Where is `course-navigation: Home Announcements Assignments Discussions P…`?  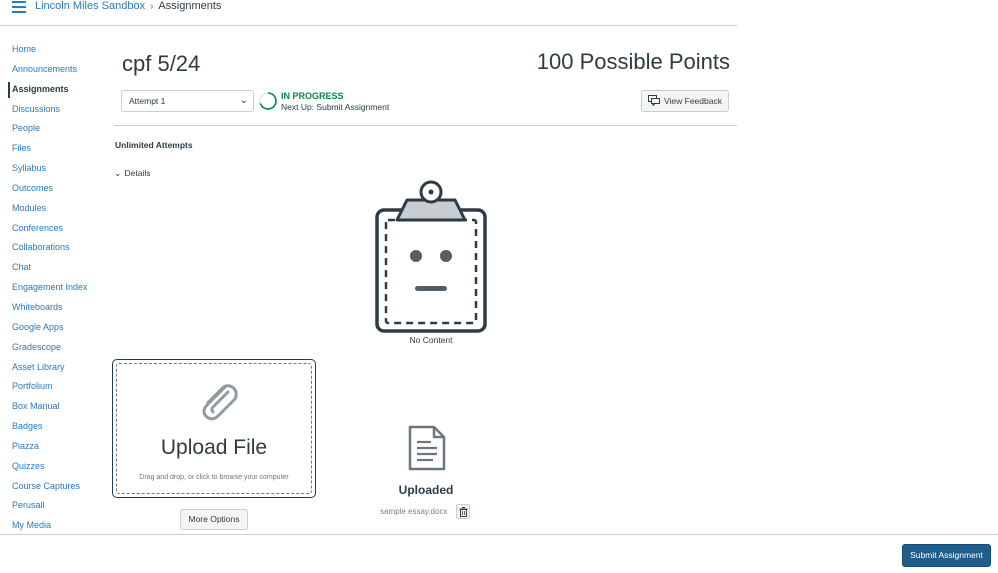 course-navigation: Home Announcements Assignments Discussions P… is located at coordinates (50, 288).